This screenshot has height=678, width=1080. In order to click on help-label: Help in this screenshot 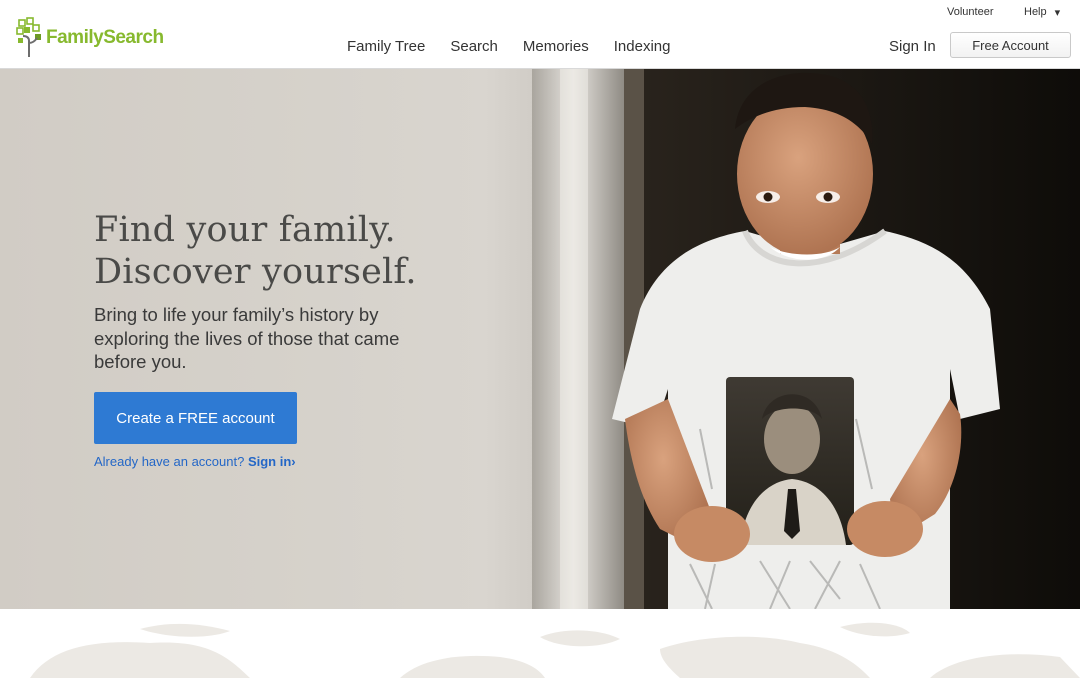, I will do `click(1035, 12)`.